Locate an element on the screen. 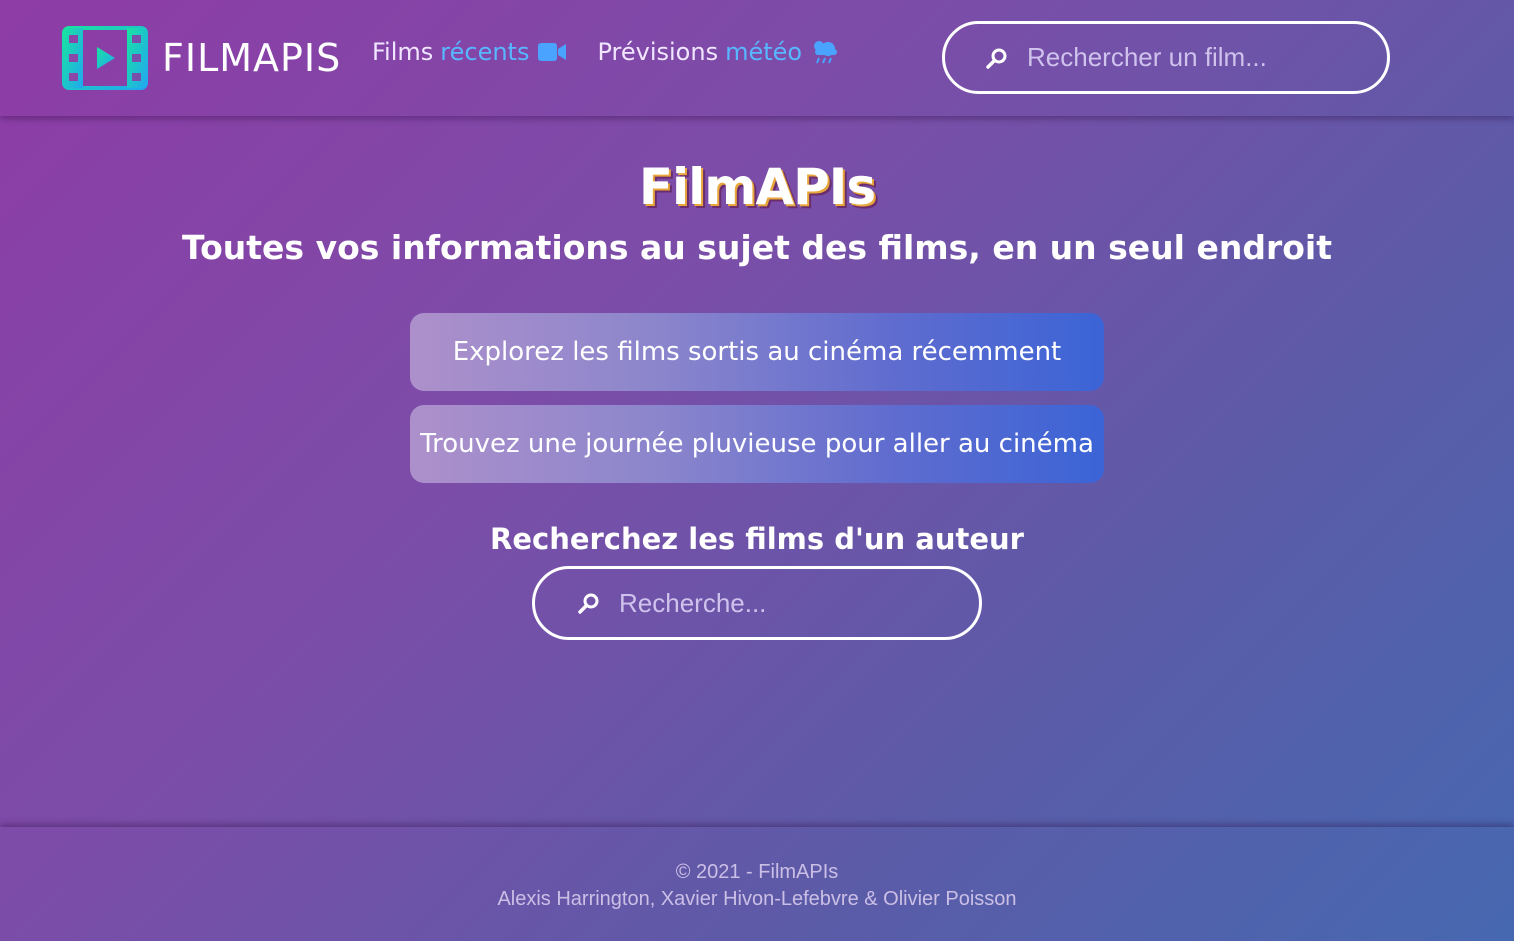  author-search-input is located at coordinates (779, 603).